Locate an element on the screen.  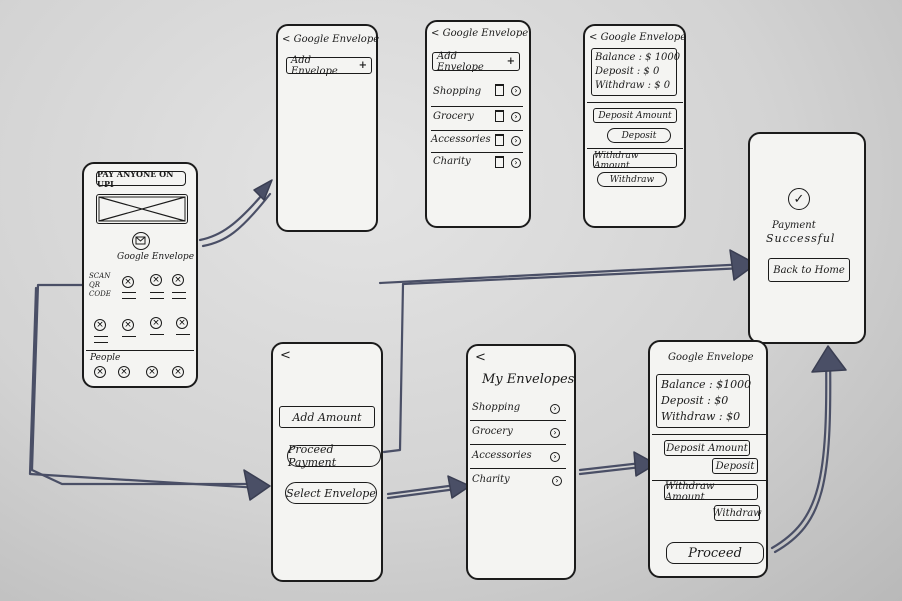
upi-banner: PAY ANYONE ON UPI is located at coordinates (141, 179).